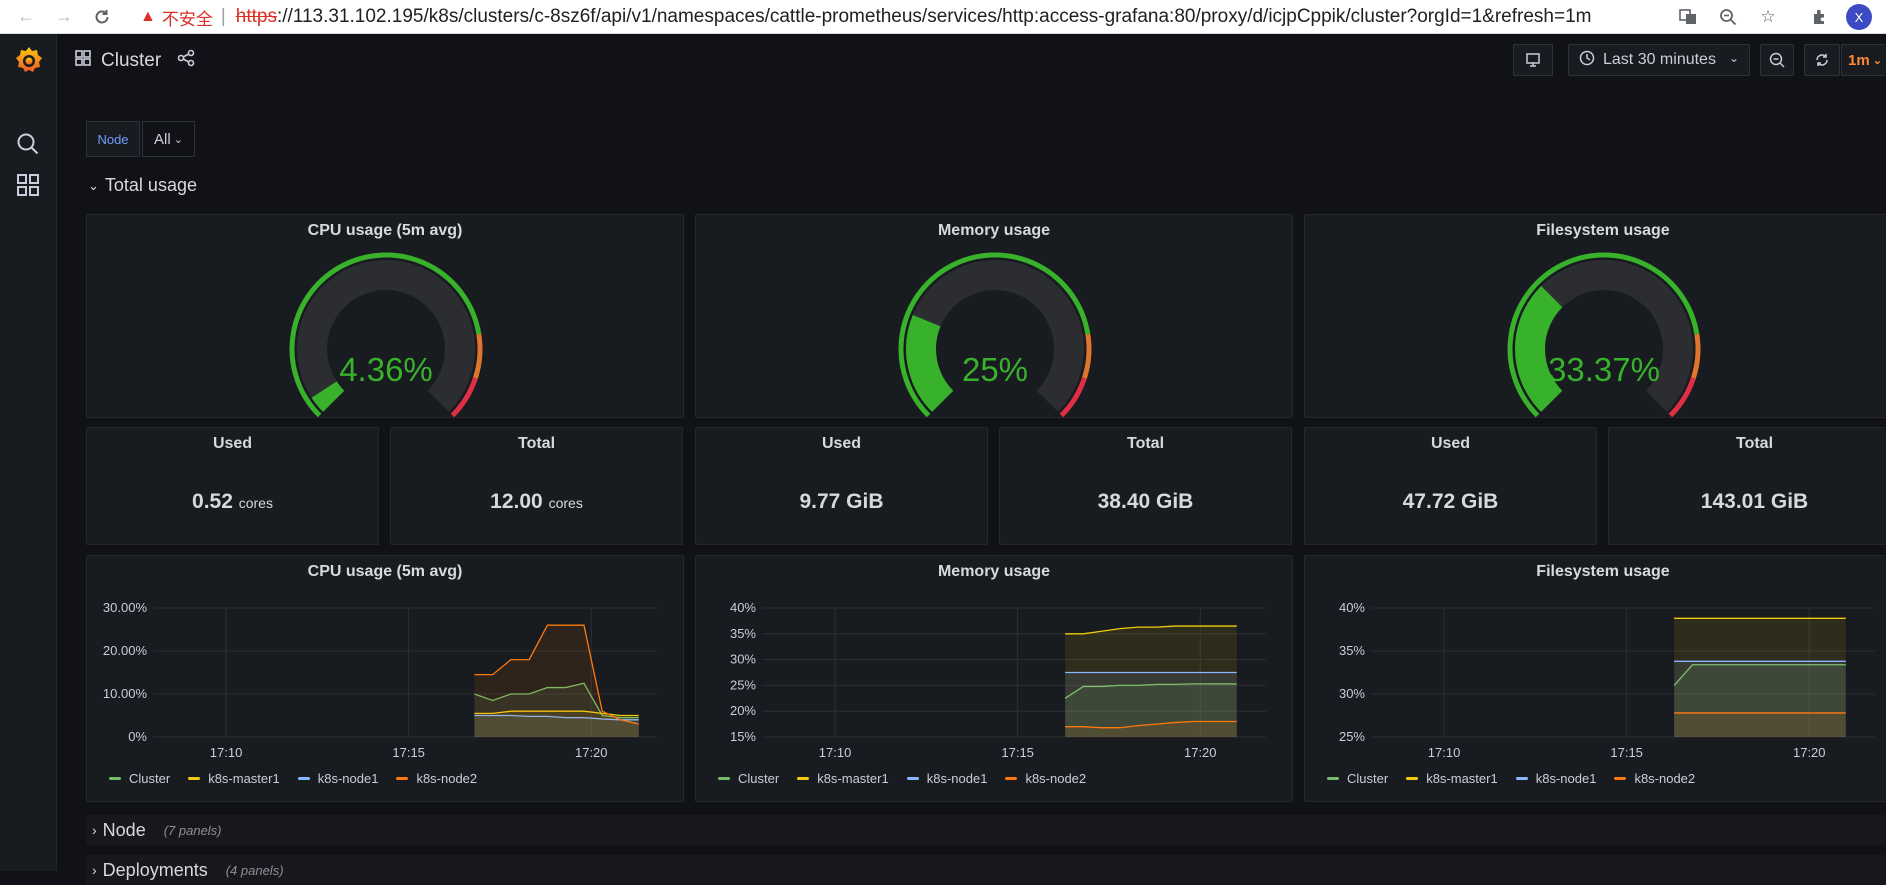  I want to click on security-warning: ▲ 不安全, so click(176, 17).